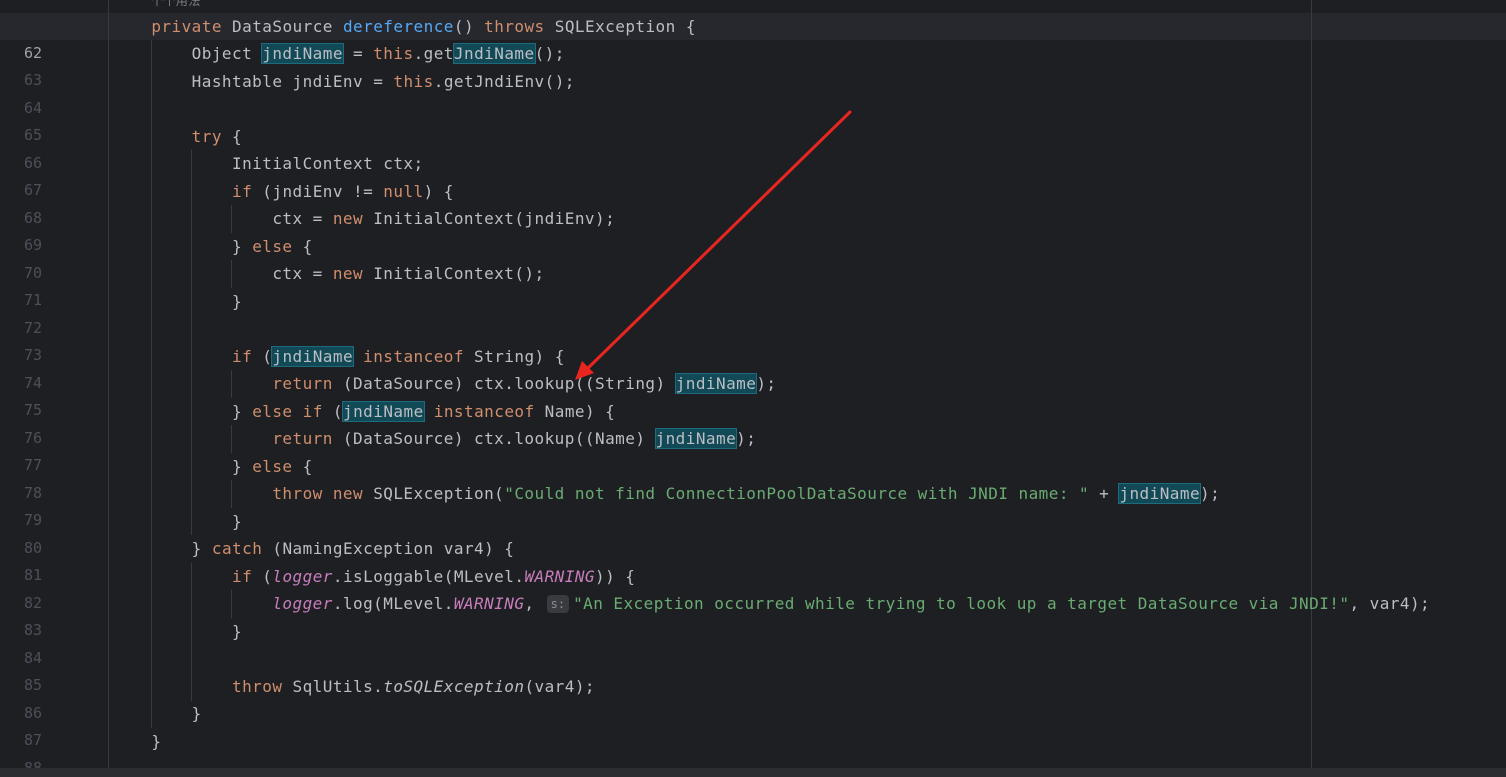  Describe the element at coordinates (494, 438) in the screenshot. I see `code-token: (DataSource) ctx.lookup((Name)` at that location.